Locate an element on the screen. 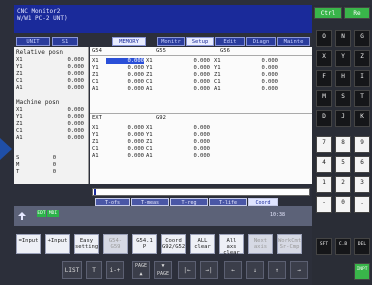 This screenshot has width=372, height=285. softkey-easy-setting: Easy setting is located at coordinates (86, 244).